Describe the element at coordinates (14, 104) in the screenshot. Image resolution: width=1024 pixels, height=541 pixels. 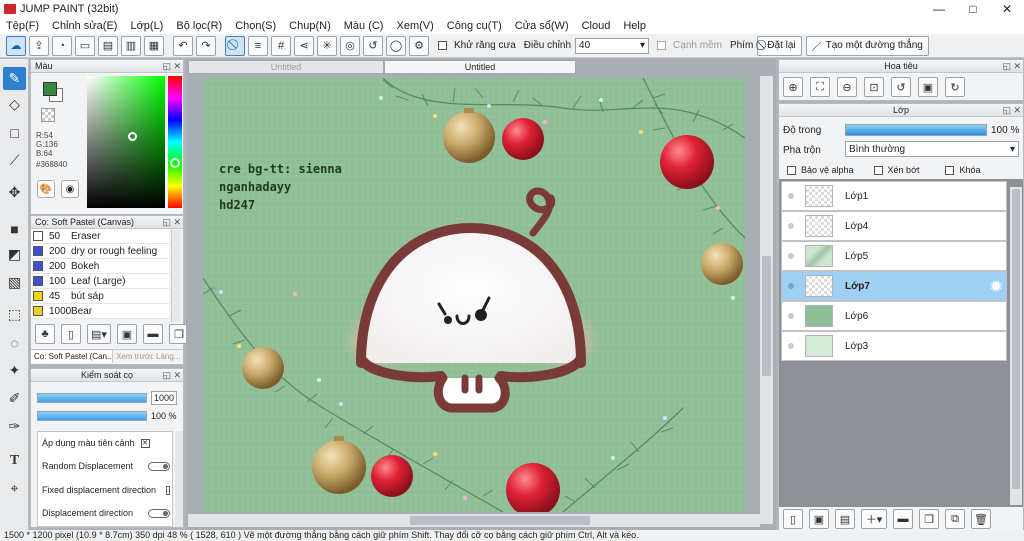
I see `eraser-tool-icon: ◇` at that location.